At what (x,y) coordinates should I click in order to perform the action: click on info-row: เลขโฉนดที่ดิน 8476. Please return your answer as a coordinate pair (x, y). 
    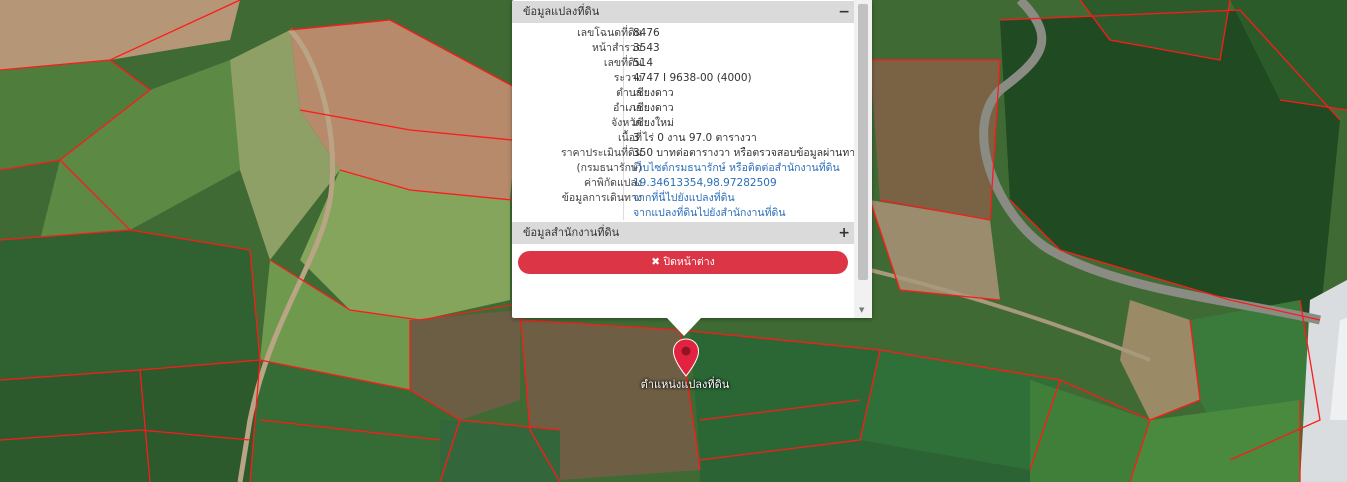
    Looking at the image, I should click on (683, 33).